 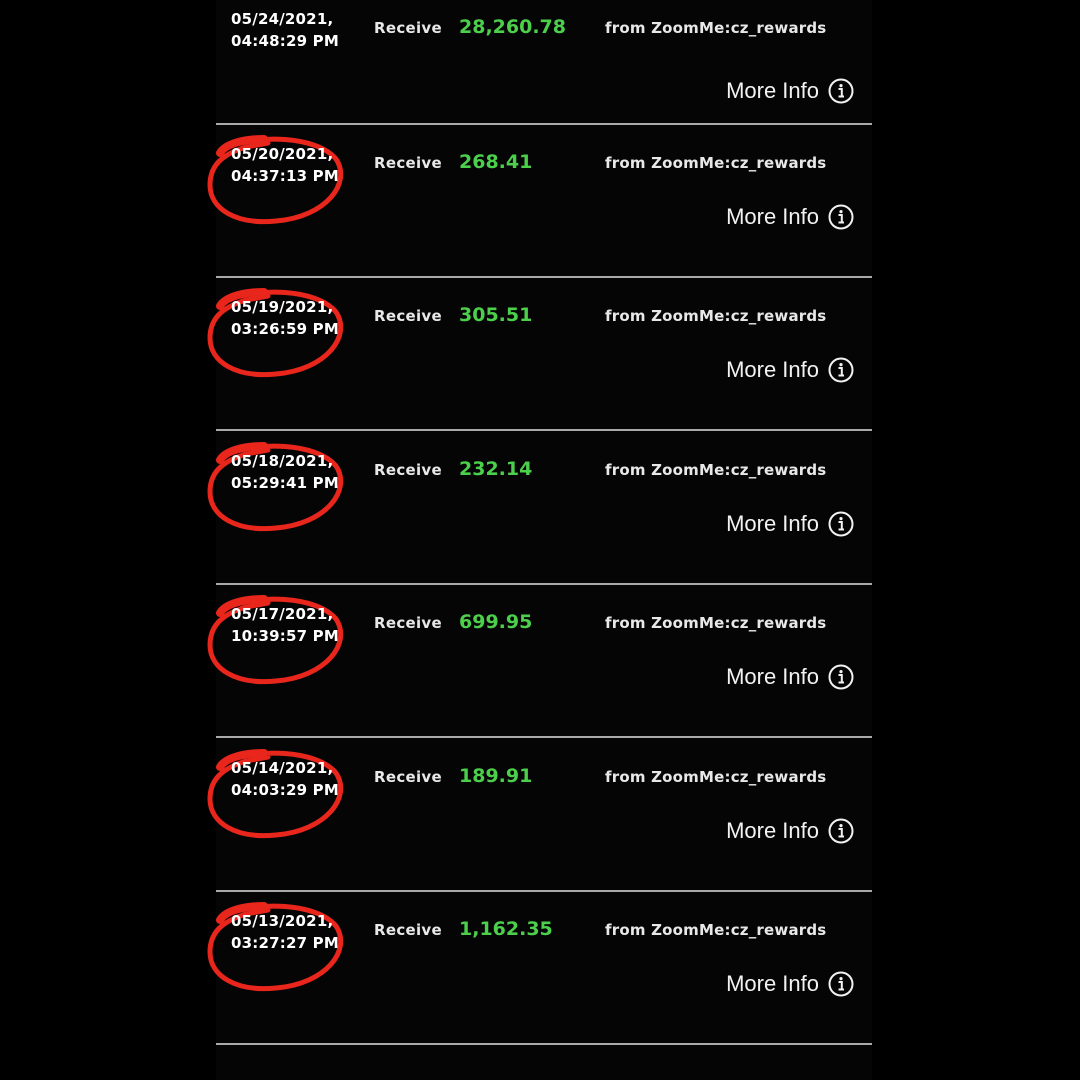 What do you see at coordinates (282, 19) in the screenshot?
I see `transaction-date: 05/24/2021,` at bounding box center [282, 19].